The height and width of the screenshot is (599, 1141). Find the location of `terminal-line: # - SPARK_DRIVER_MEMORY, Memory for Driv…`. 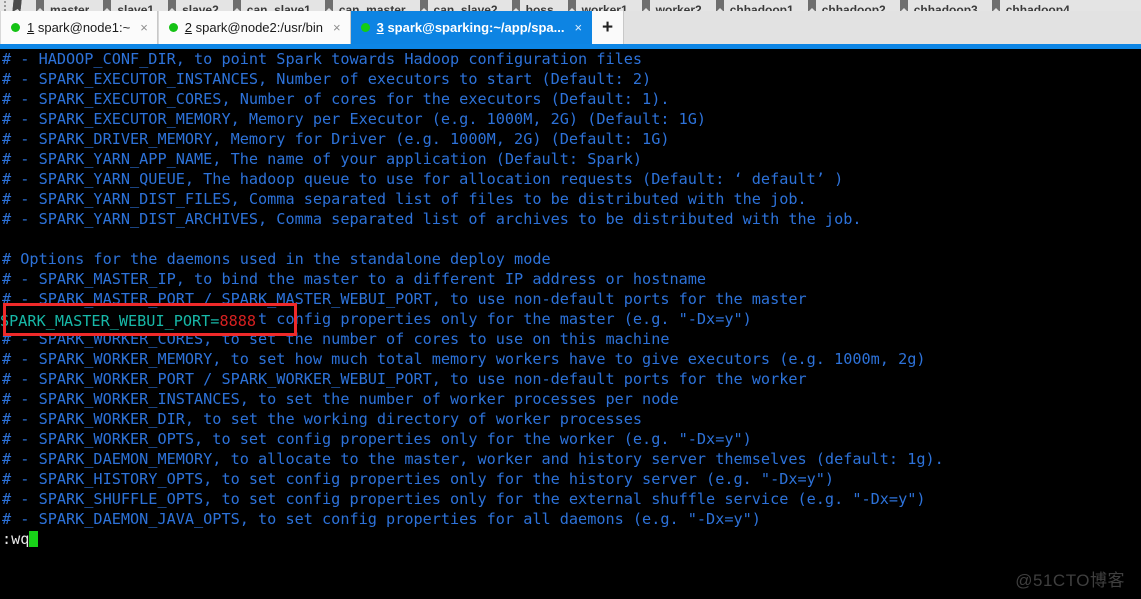

terminal-line: # - SPARK_DRIVER_MEMORY, Memory for Driv… is located at coordinates (336, 139).